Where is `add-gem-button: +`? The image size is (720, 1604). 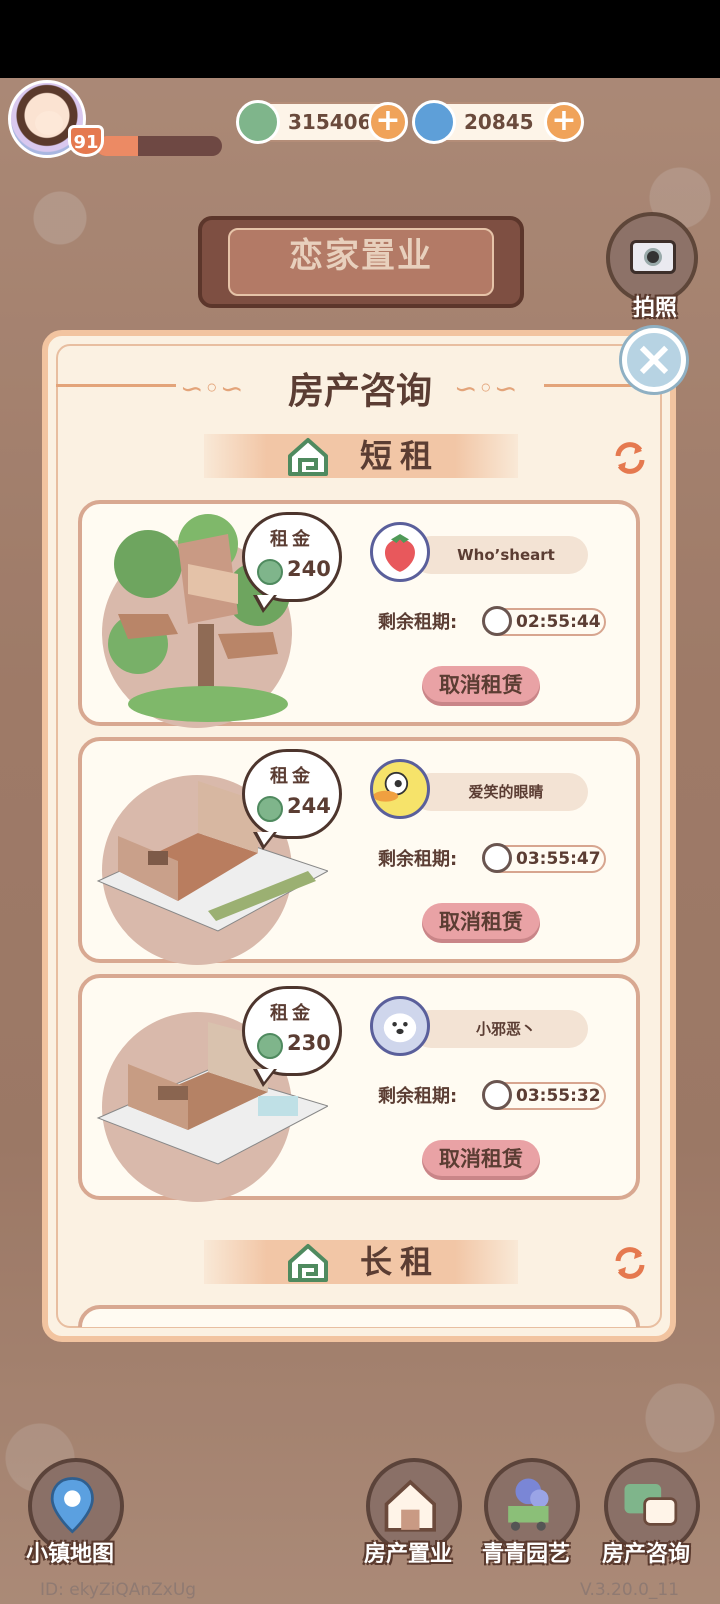 add-gem-button: + is located at coordinates (564, 122).